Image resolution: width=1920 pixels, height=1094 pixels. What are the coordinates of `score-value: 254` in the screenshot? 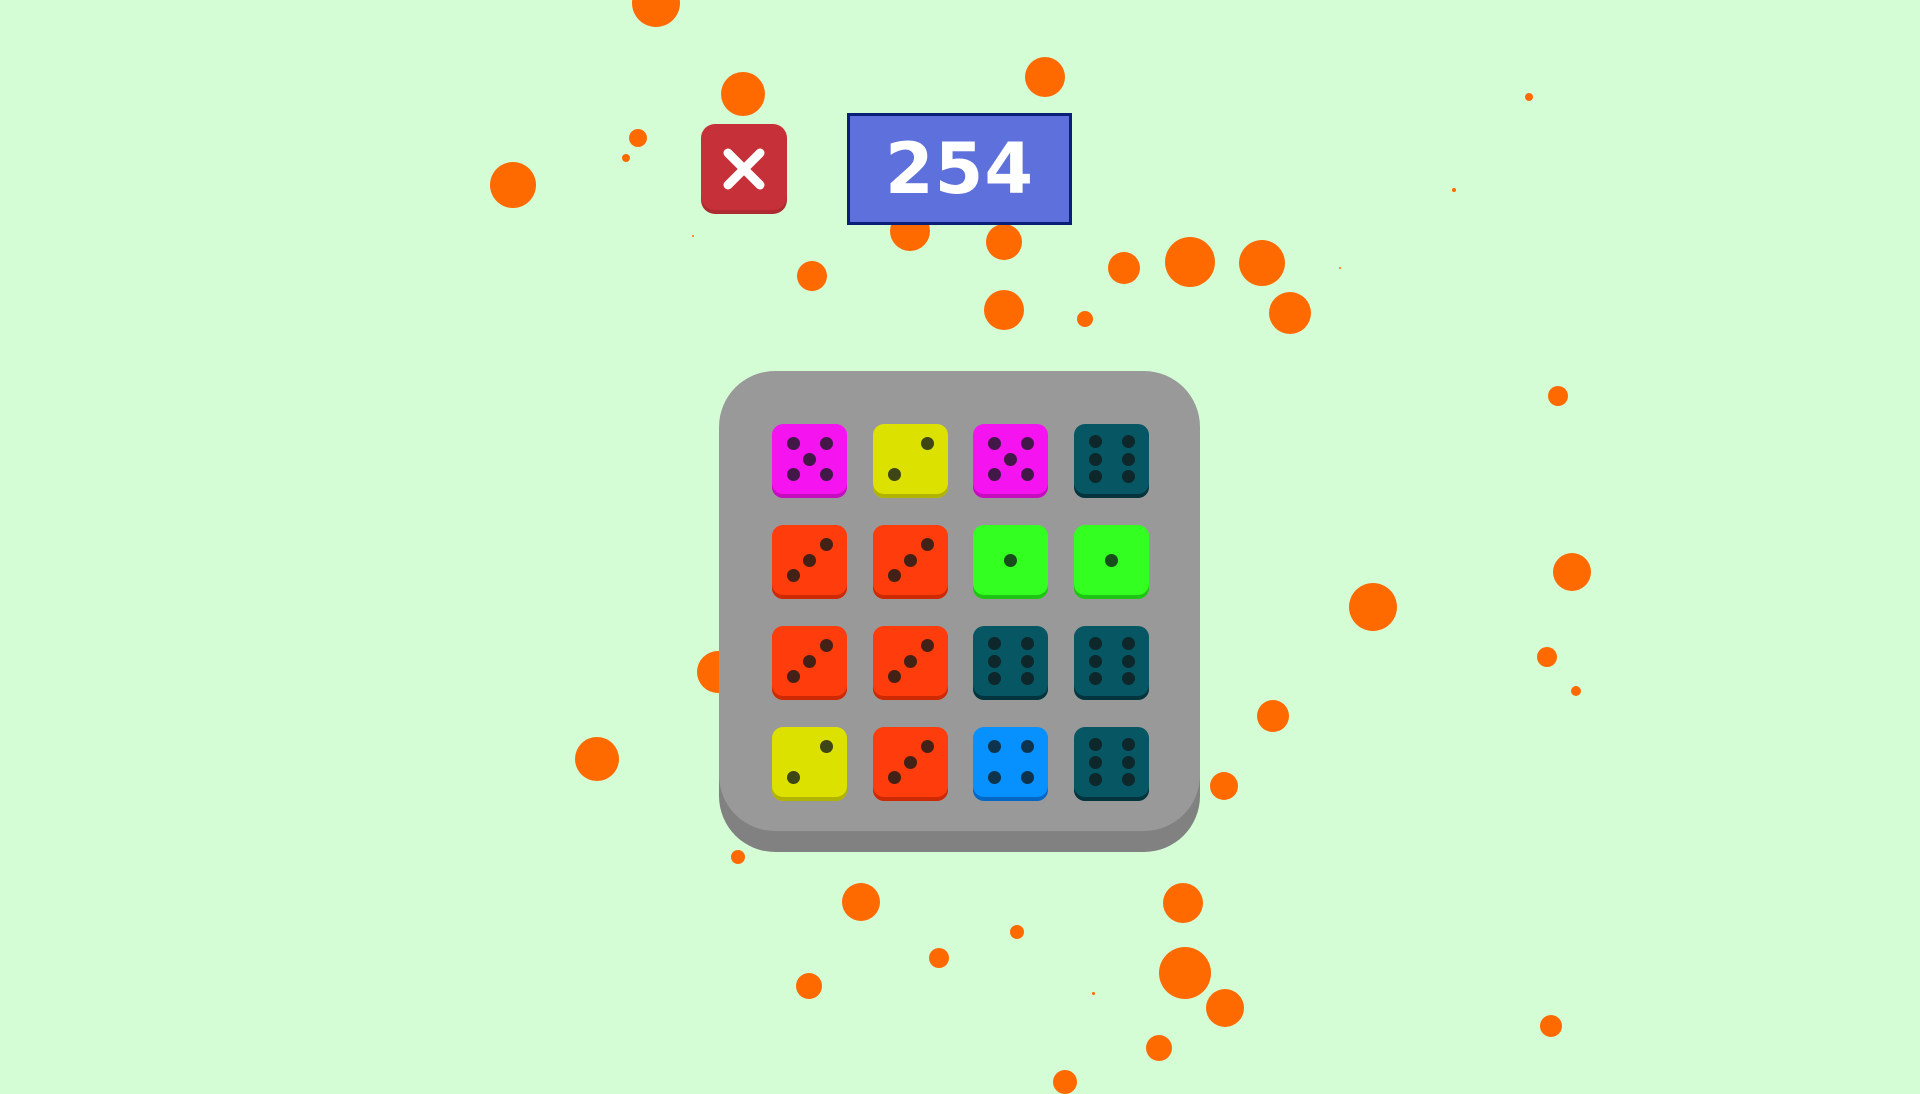 It's located at (959, 169).